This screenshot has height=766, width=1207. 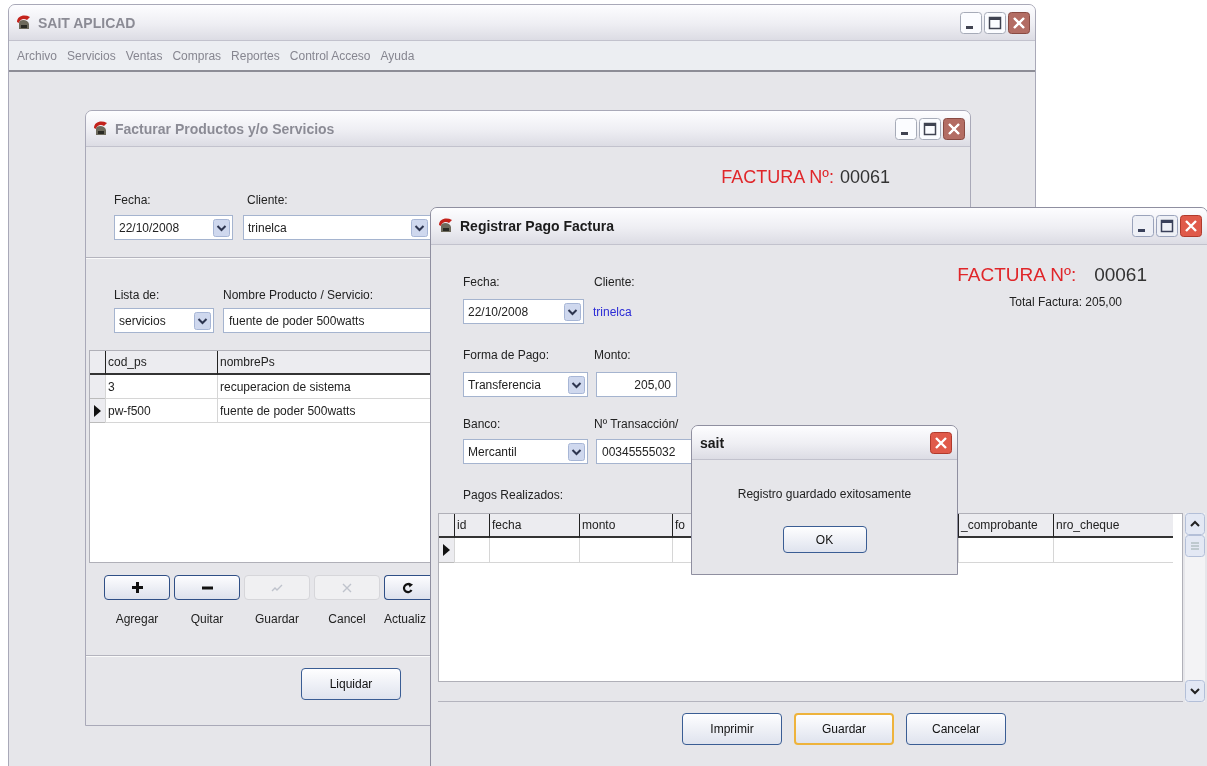 What do you see at coordinates (277, 587) in the screenshot?
I see `check-icon` at bounding box center [277, 587].